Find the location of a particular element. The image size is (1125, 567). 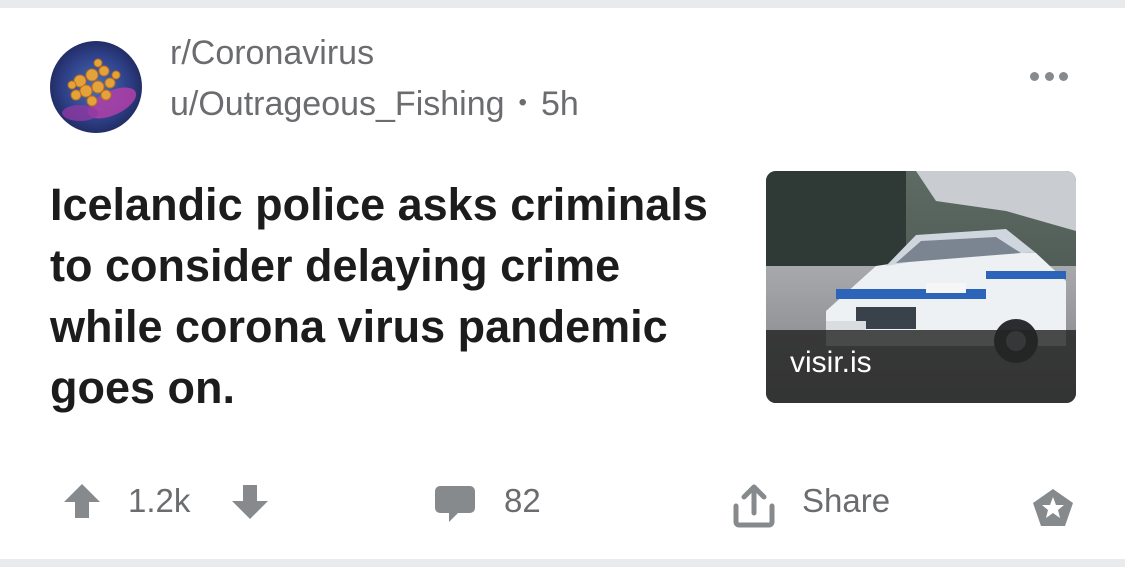

share-icon is located at coordinates (754, 506).